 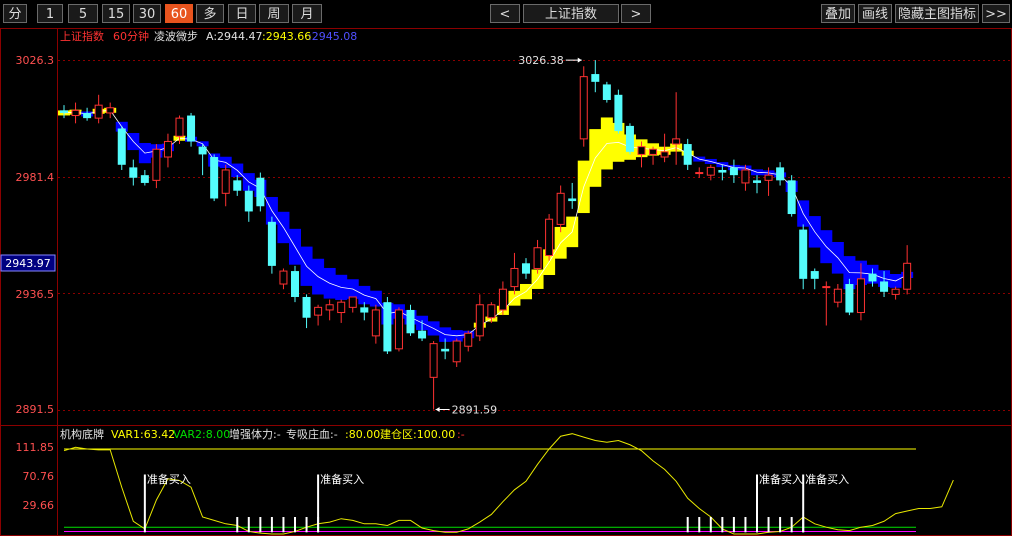 What do you see at coordinates (875, 13) in the screenshot?
I see `draw-line-button: 画线` at bounding box center [875, 13].